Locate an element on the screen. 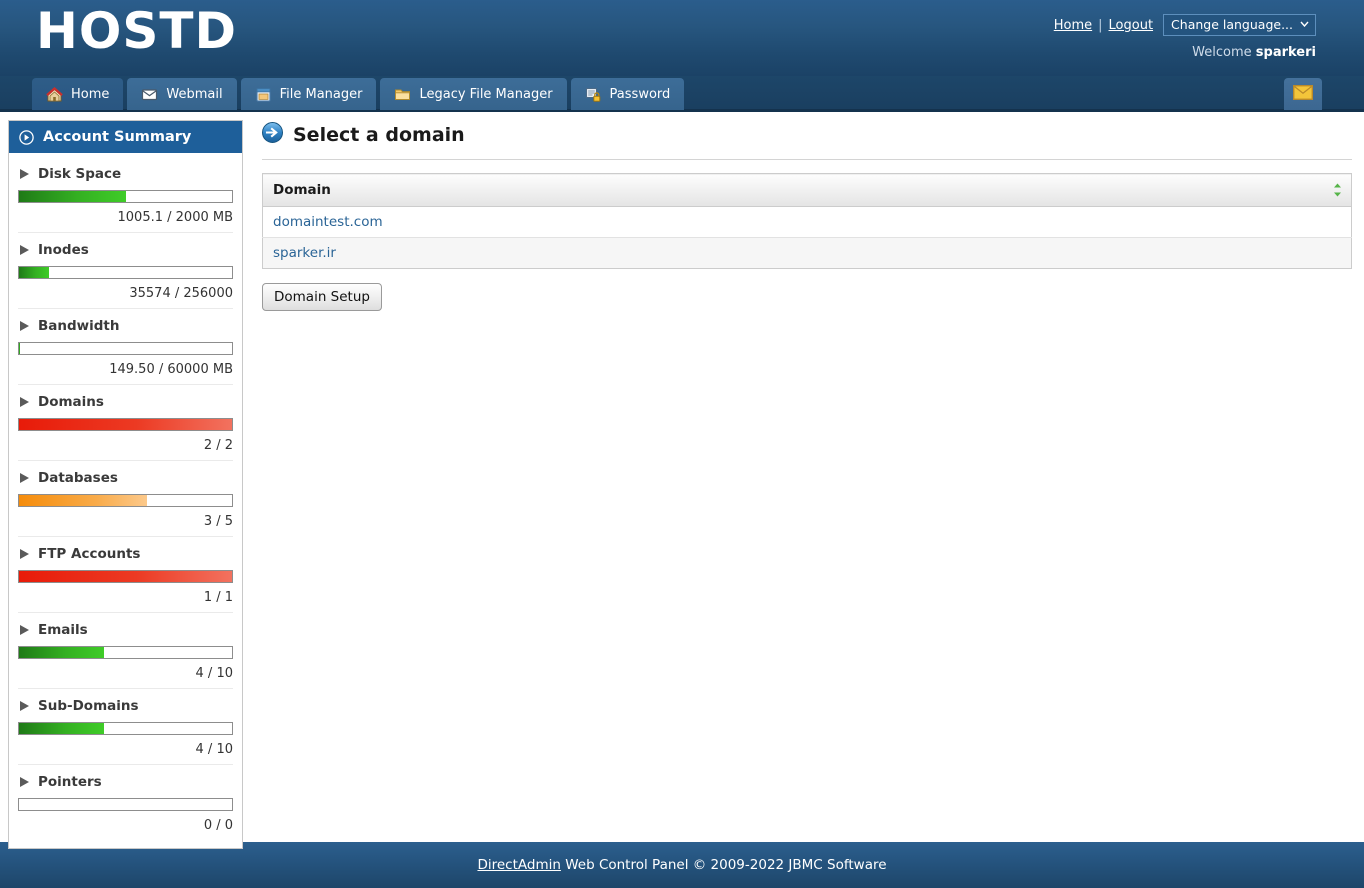 This screenshot has height=888, width=1364. stat-label: Emails is located at coordinates (63, 630).